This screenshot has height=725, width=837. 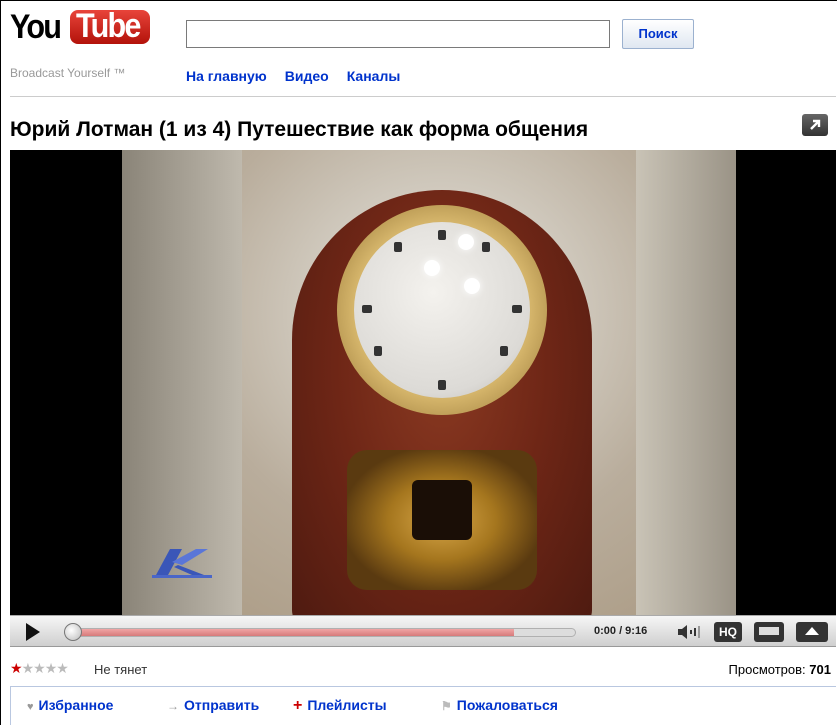 I want to click on view-count: Просмотров: 701, so click(x=780, y=669).